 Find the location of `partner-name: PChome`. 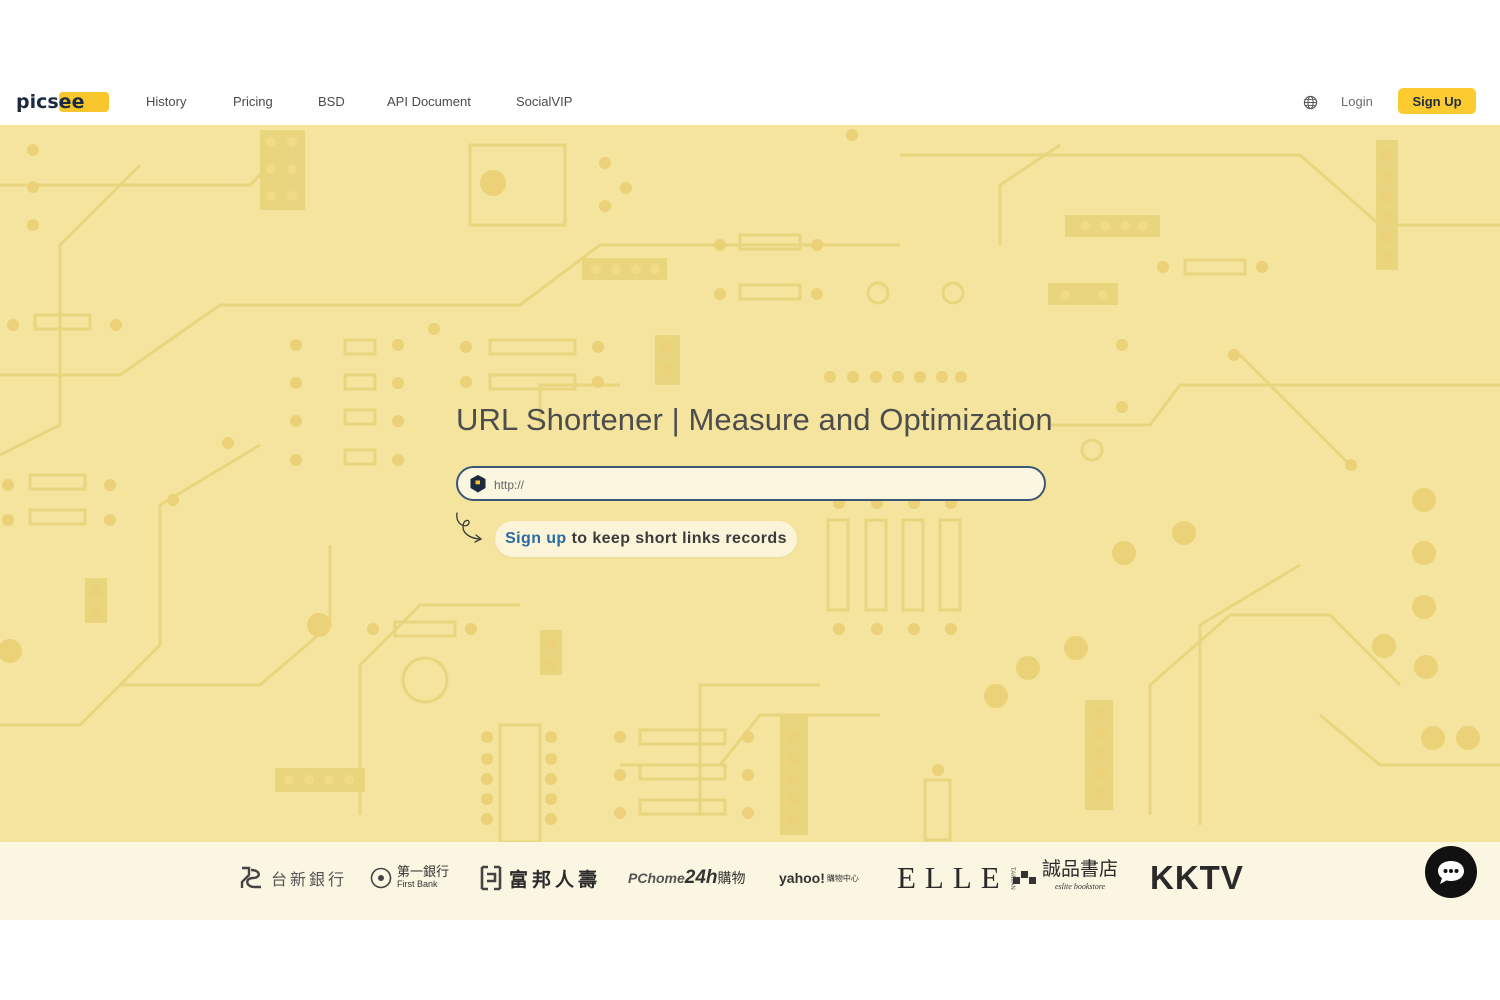

partner-name: PChome is located at coordinates (656, 878).